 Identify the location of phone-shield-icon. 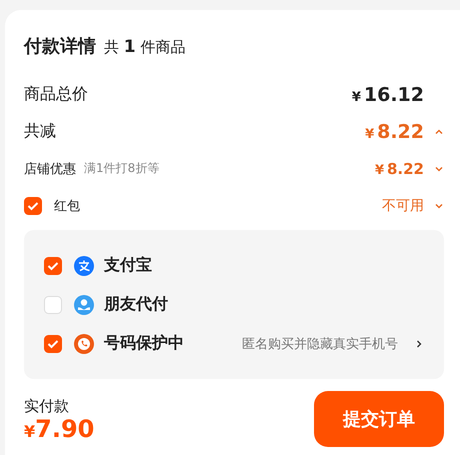
(84, 344).